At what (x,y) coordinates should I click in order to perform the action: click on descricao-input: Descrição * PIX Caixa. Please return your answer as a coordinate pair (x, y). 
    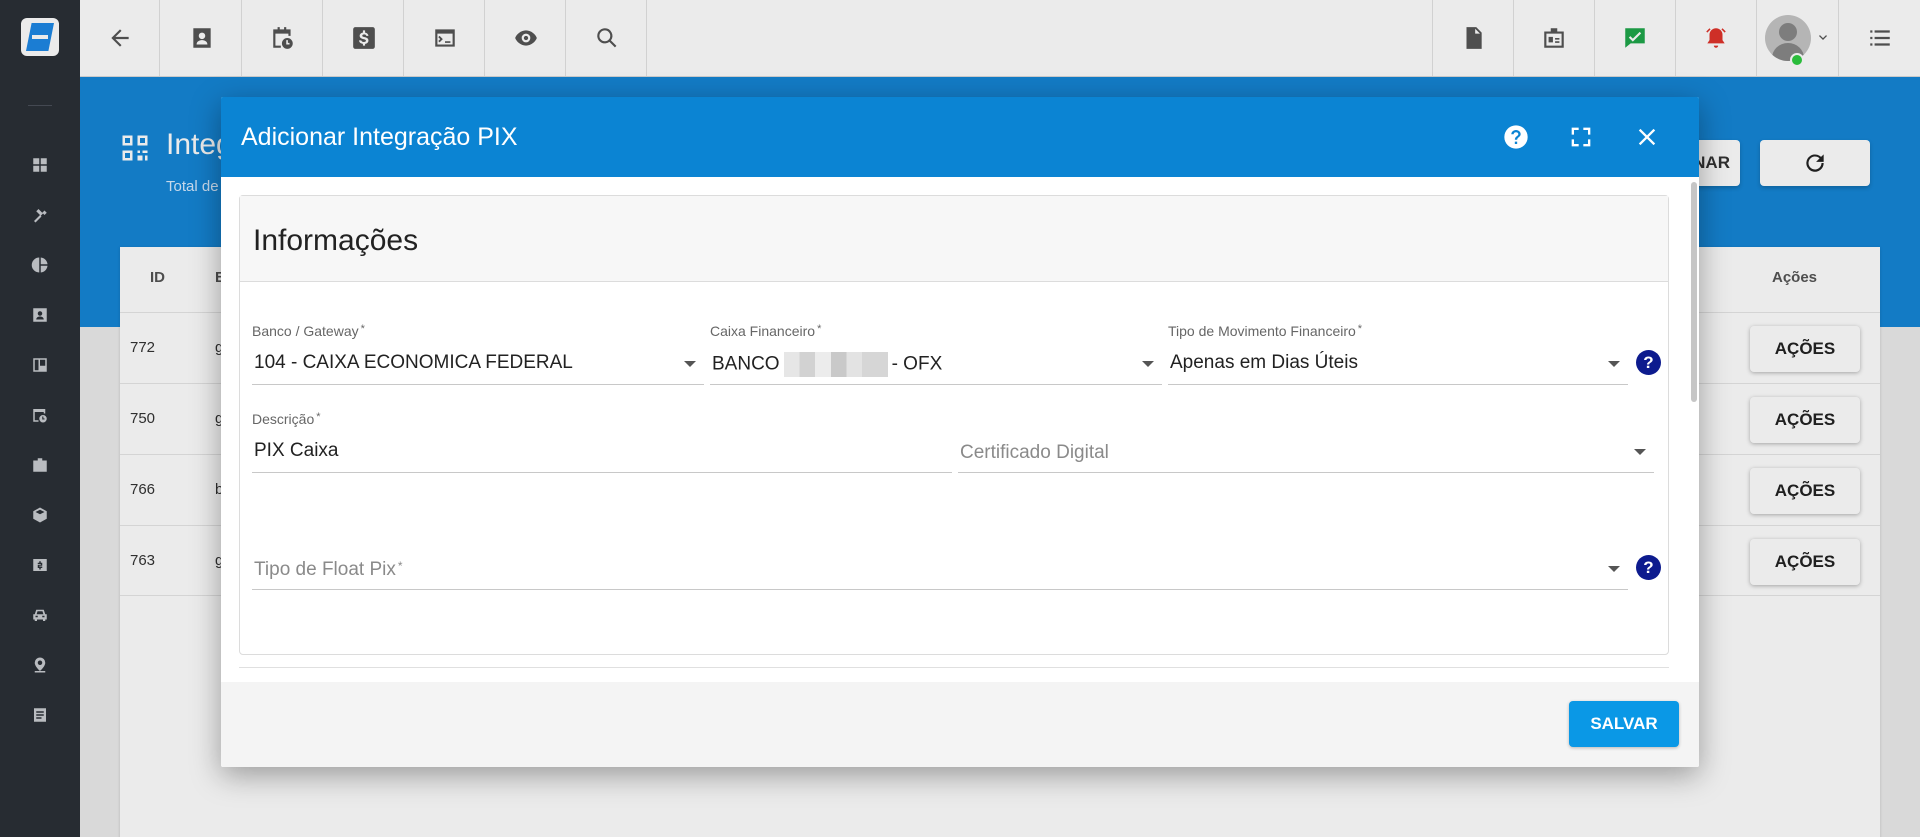
    Looking at the image, I should click on (602, 442).